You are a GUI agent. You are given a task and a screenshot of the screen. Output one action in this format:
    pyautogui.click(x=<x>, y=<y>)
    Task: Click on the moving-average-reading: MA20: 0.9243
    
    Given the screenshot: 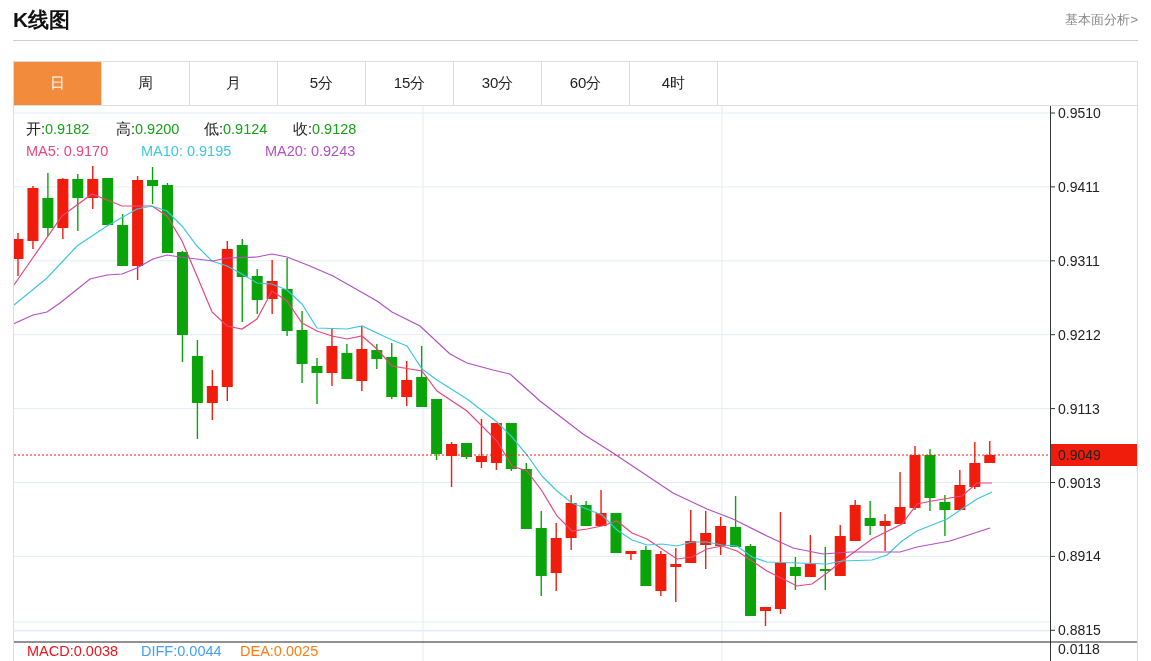 What is the action you would take?
    pyautogui.click(x=310, y=151)
    